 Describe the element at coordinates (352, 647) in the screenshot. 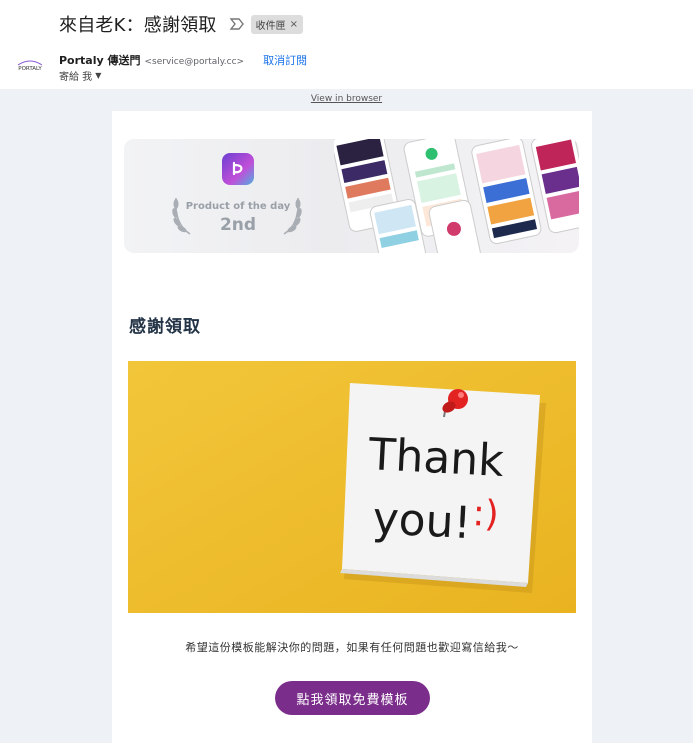

I see `email-message: 希望這份模板能解決你的問題，如果有任何問題也歡迎寫信給我～` at that location.